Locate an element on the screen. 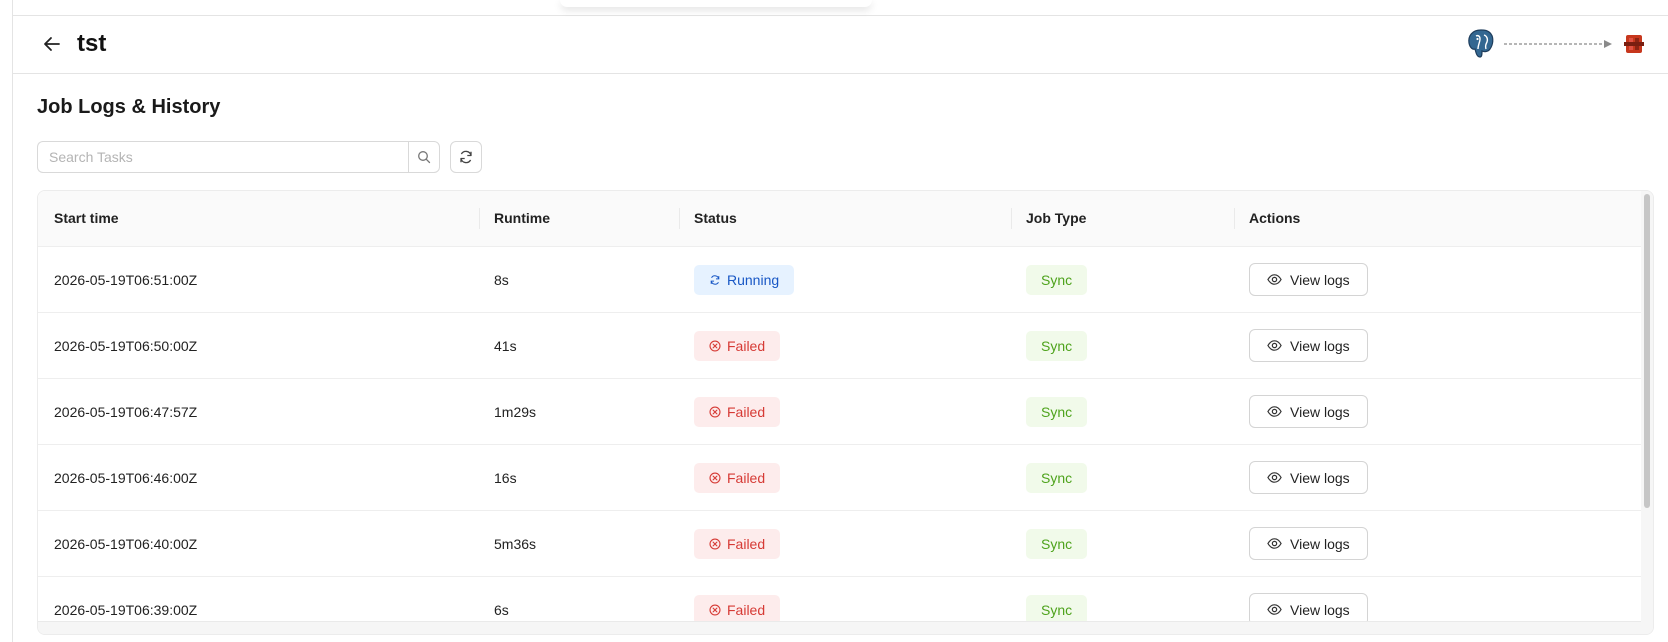 The image size is (1668, 642). scrollbar-thumb is located at coordinates (1647, 351).